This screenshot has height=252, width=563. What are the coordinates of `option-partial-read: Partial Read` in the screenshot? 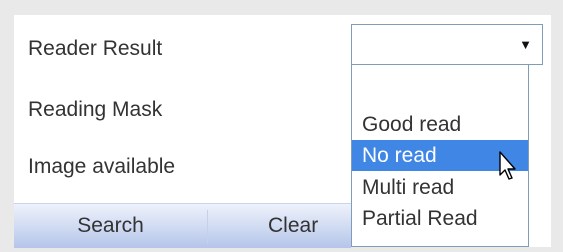 It's located at (440, 218).